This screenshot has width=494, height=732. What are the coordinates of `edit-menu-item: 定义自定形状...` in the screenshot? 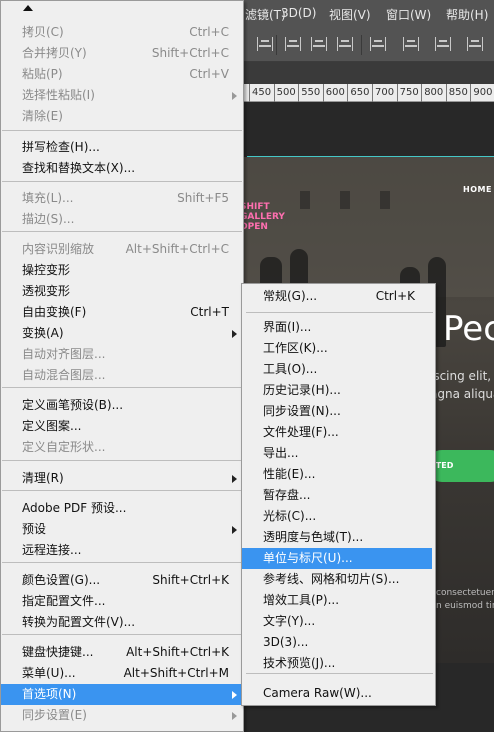 It's located at (122, 447).